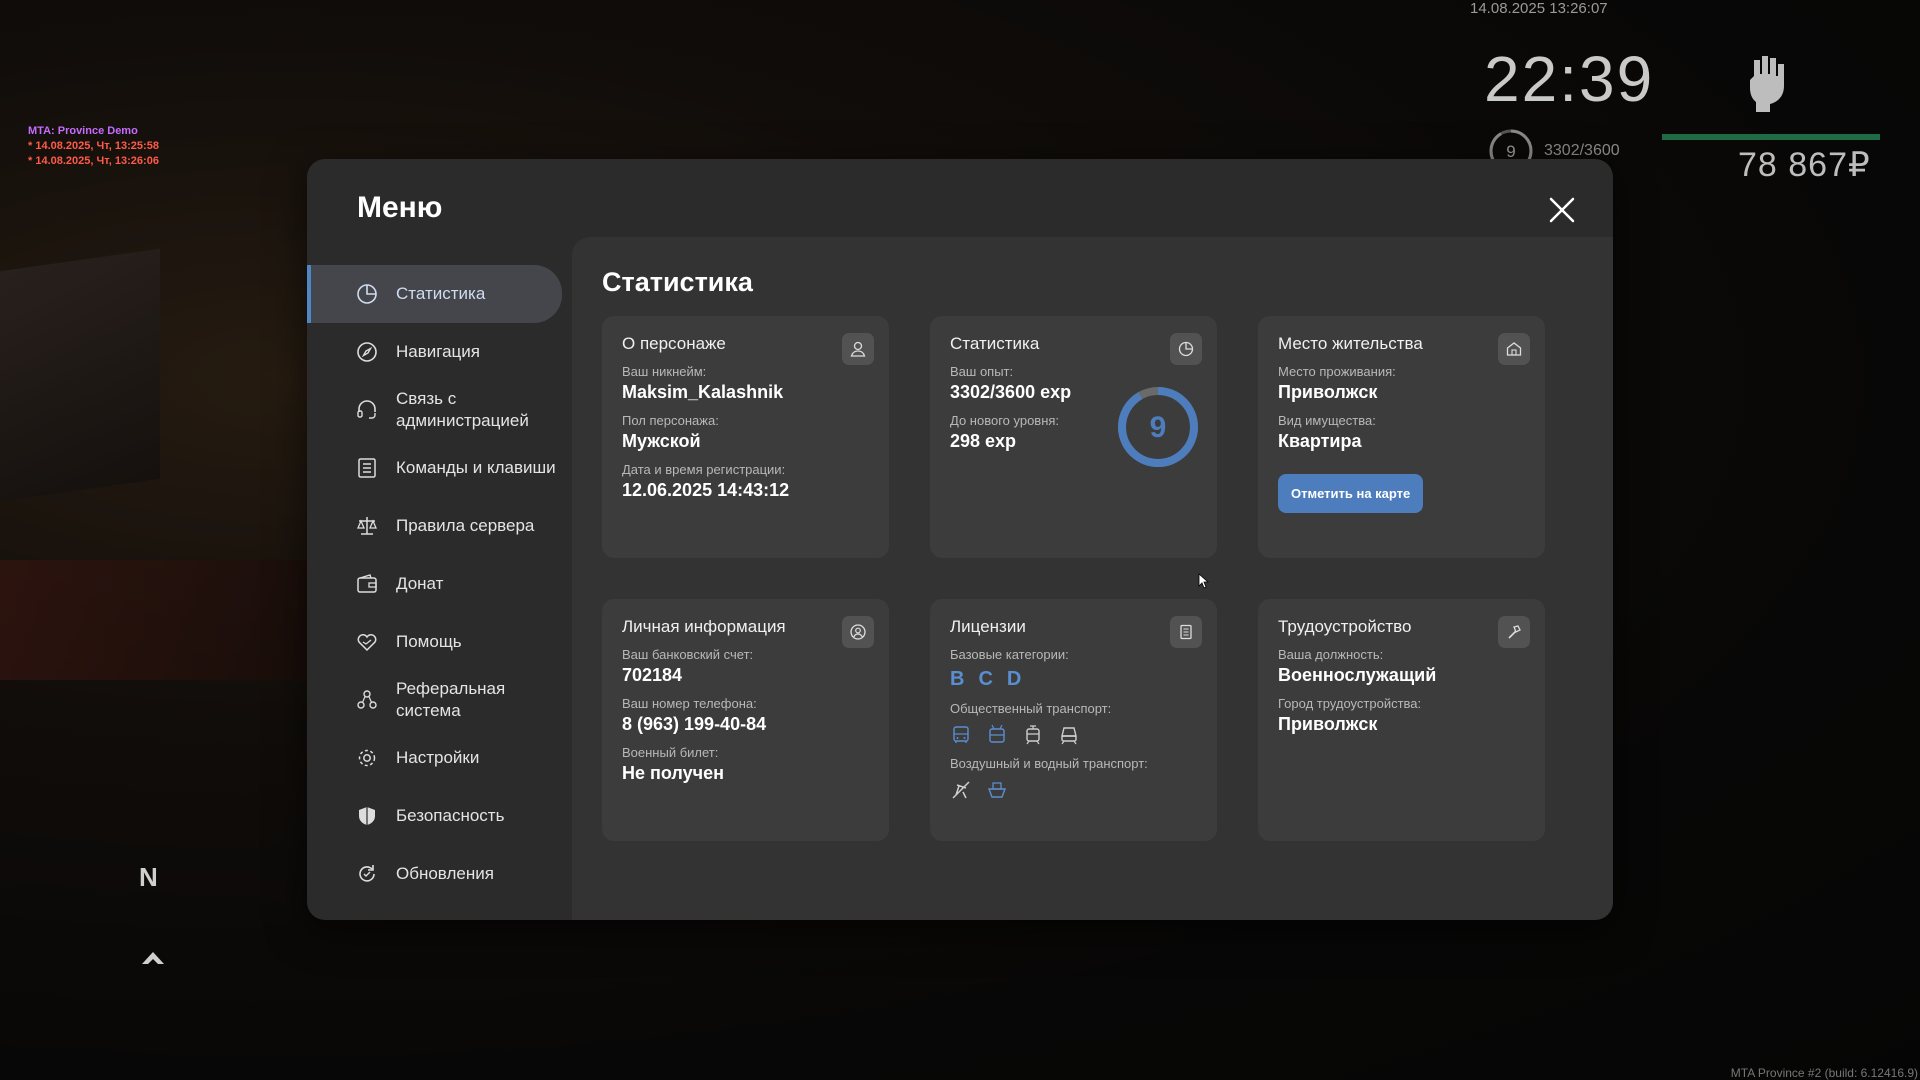 The image size is (1920, 1080). What do you see at coordinates (664, 371) in the screenshot?
I see `nickname-label: Ваш никнейм:` at bounding box center [664, 371].